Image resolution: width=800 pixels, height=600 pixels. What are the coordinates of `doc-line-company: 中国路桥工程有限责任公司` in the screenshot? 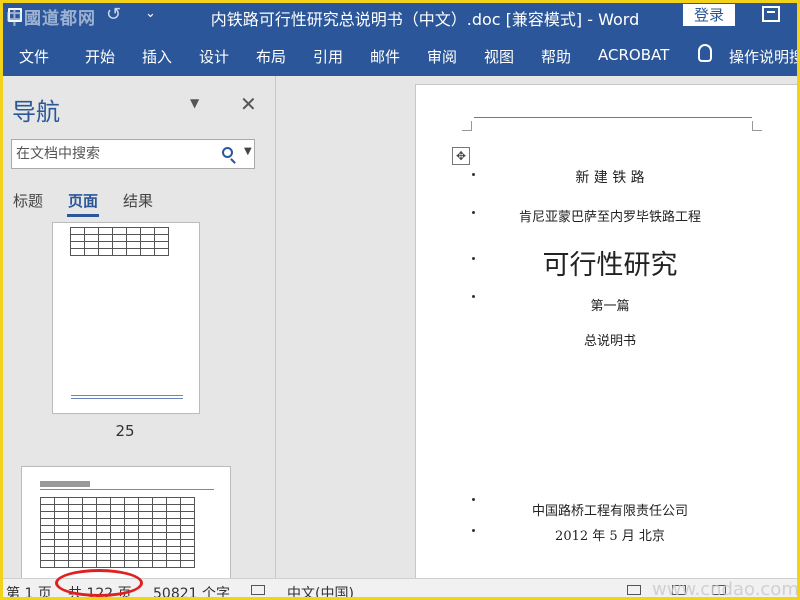 It's located at (609, 511).